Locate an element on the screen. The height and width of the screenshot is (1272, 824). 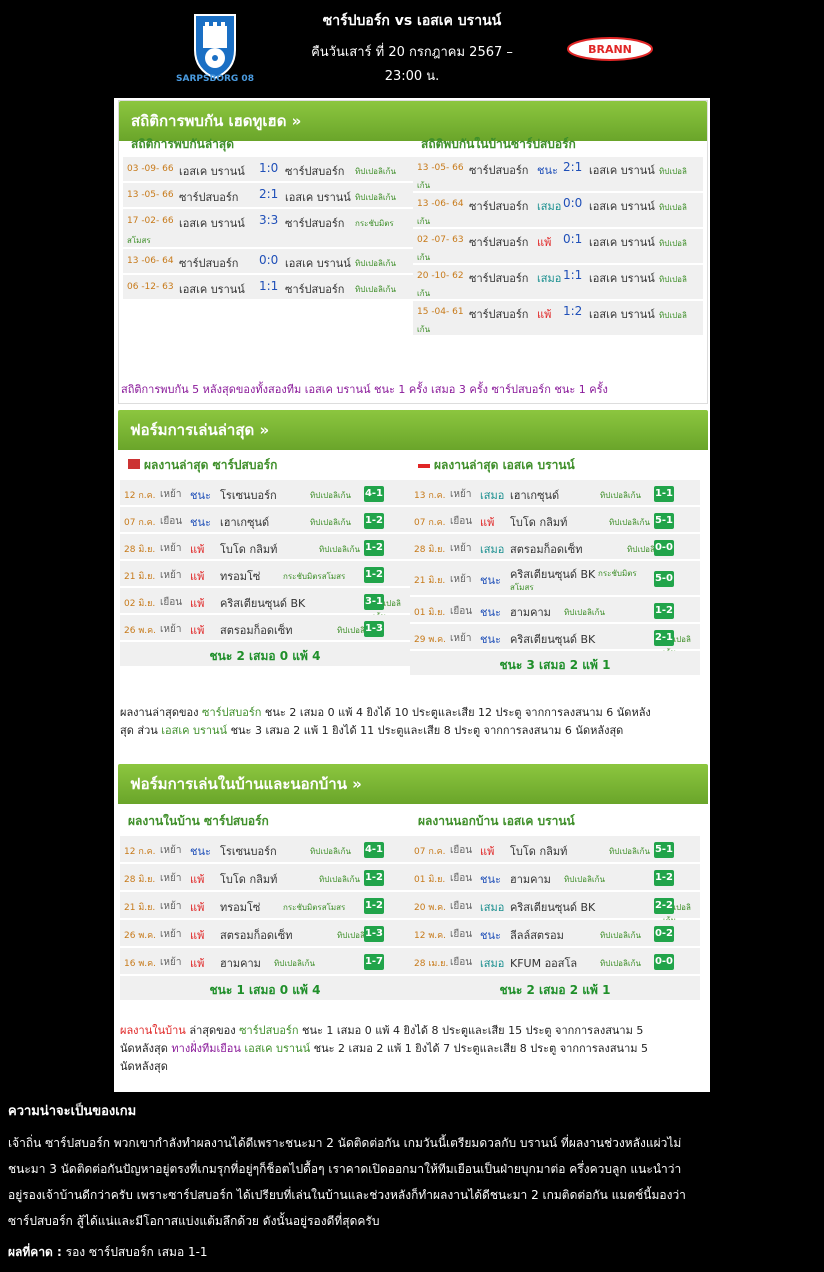
form-right-title-text: ผลงานล่าสุด เอสเค บรานน์ is located at coordinates (504, 465).